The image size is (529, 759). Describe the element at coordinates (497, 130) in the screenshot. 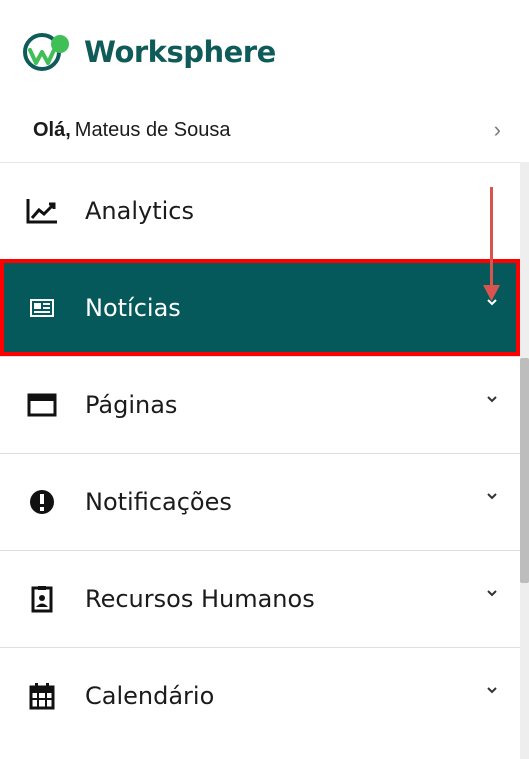

I see `chevron-right-icon: ›` at that location.